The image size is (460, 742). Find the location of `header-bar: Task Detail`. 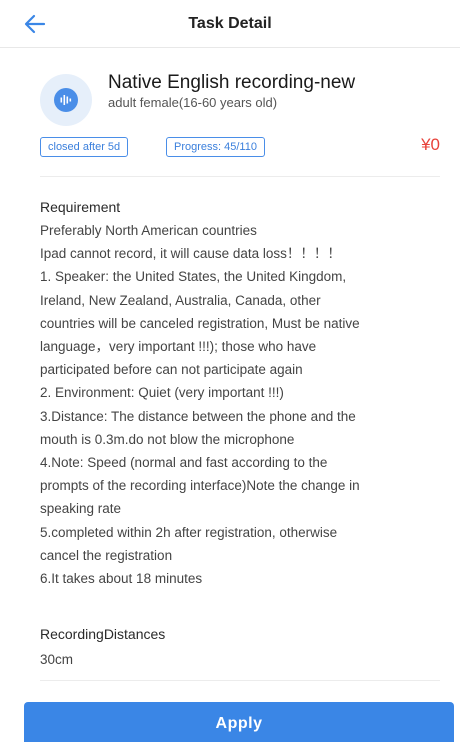

header-bar: Task Detail is located at coordinates (230, 24).